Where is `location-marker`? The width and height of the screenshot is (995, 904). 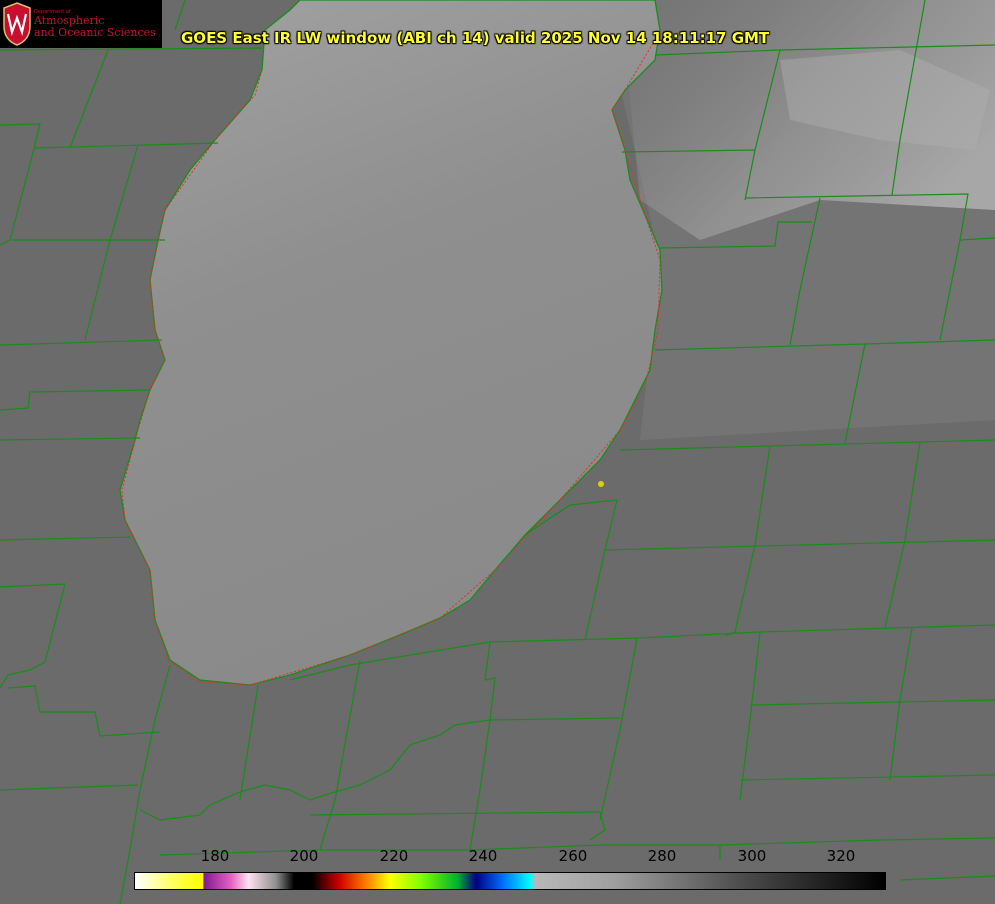 location-marker is located at coordinates (601, 484).